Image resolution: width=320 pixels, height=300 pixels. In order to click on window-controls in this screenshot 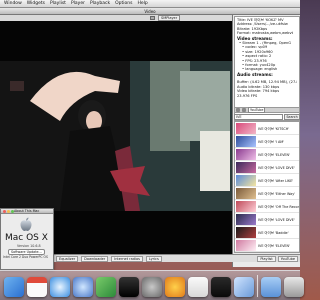, I will do `click(8, 211)`.